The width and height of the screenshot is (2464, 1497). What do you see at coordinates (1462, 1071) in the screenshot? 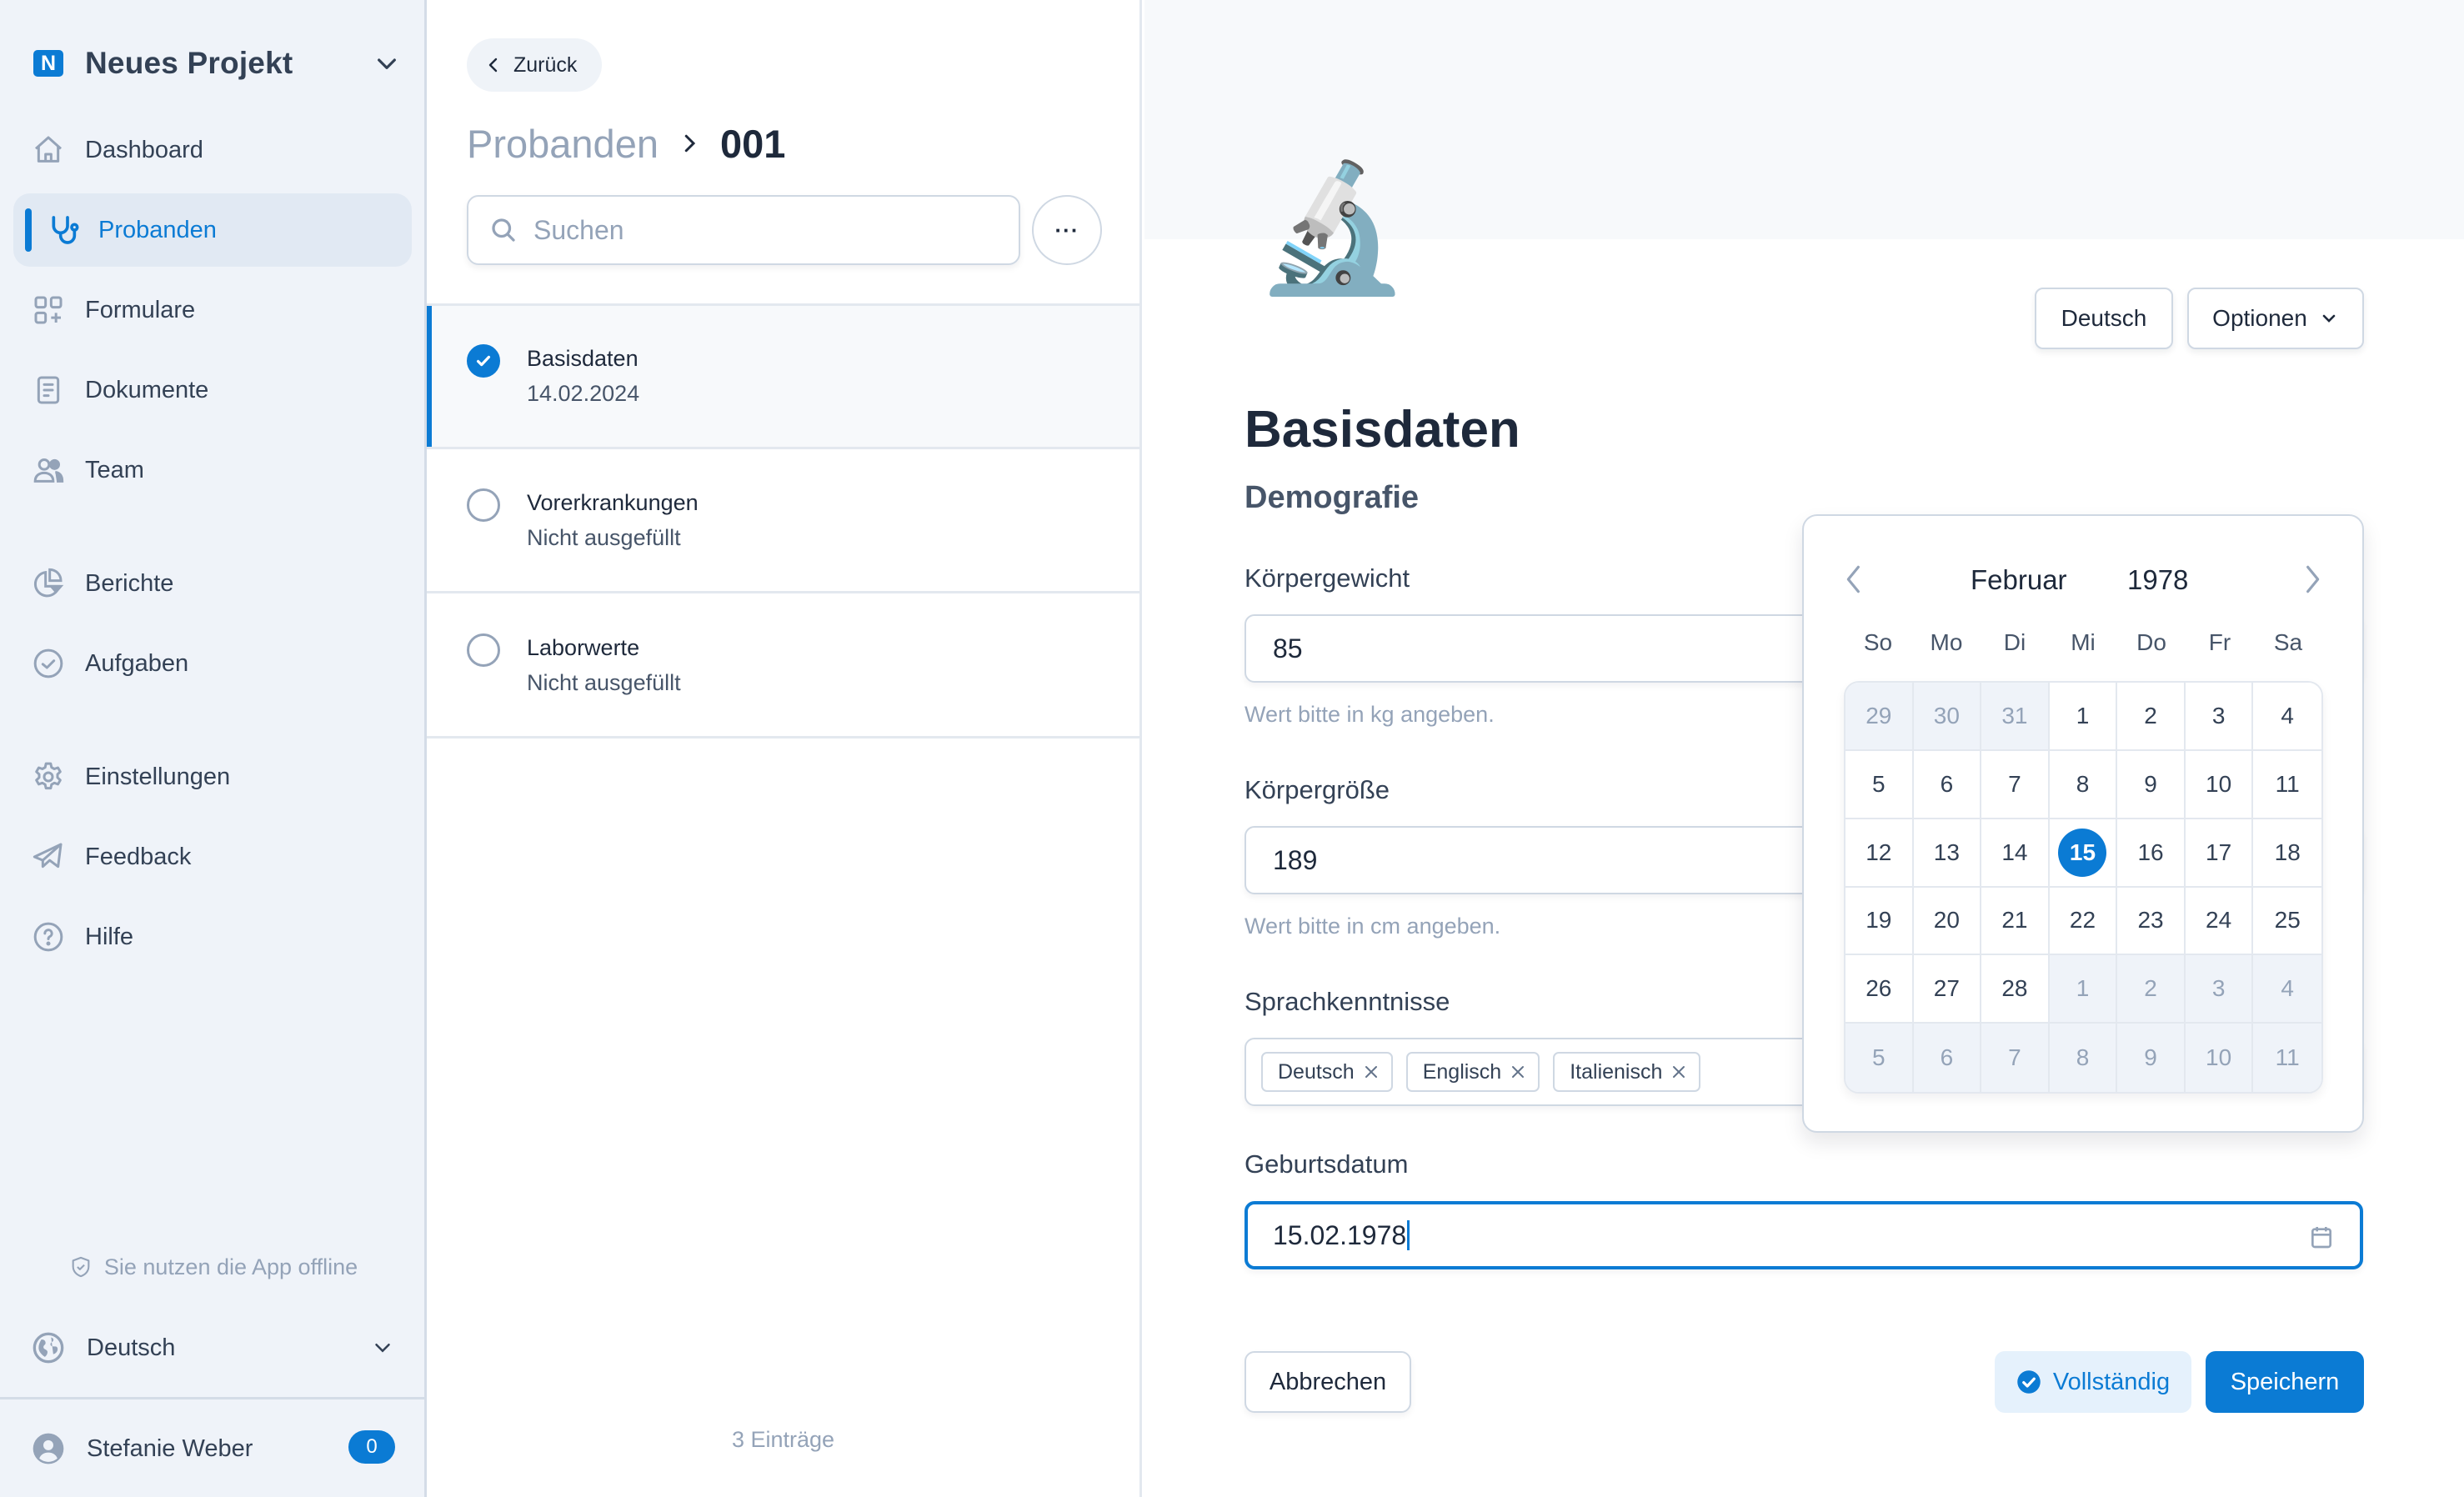
I see `tag-label: Englisch` at bounding box center [1462, 1071].